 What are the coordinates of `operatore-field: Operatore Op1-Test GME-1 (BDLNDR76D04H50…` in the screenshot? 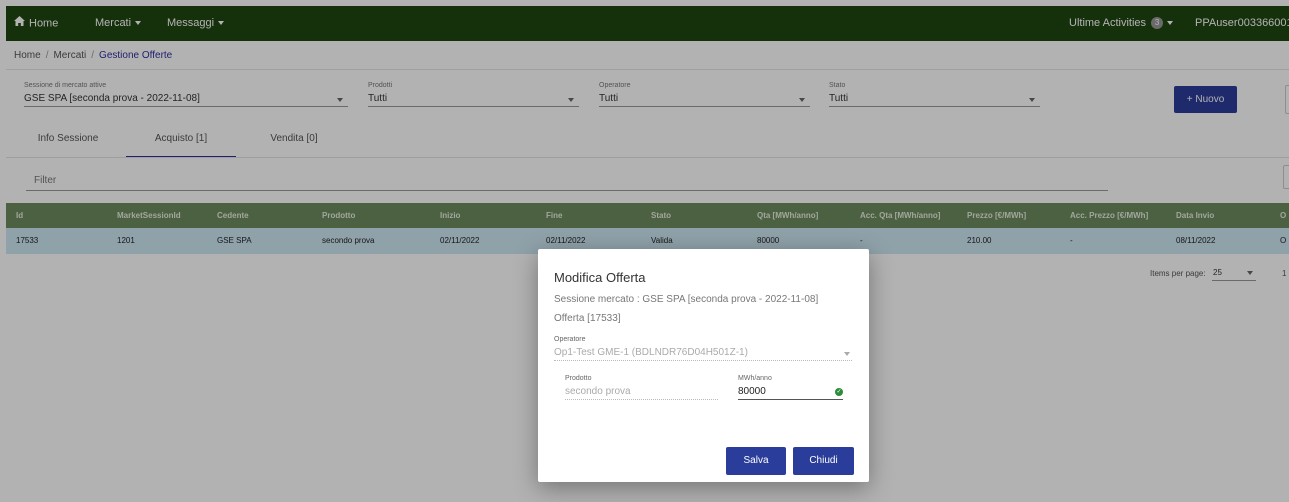 It's located at (703, 348).